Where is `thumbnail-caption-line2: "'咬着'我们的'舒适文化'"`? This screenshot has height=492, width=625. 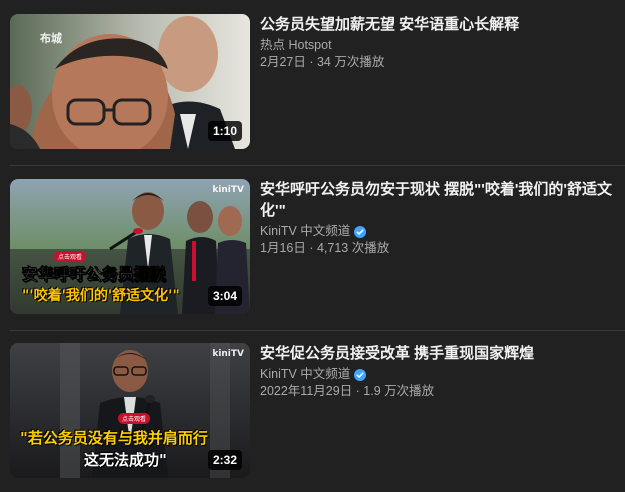
thumbnail-caption-line2: "'咬着'我们的'舒适文化'" is located at coordinates (101, 296).